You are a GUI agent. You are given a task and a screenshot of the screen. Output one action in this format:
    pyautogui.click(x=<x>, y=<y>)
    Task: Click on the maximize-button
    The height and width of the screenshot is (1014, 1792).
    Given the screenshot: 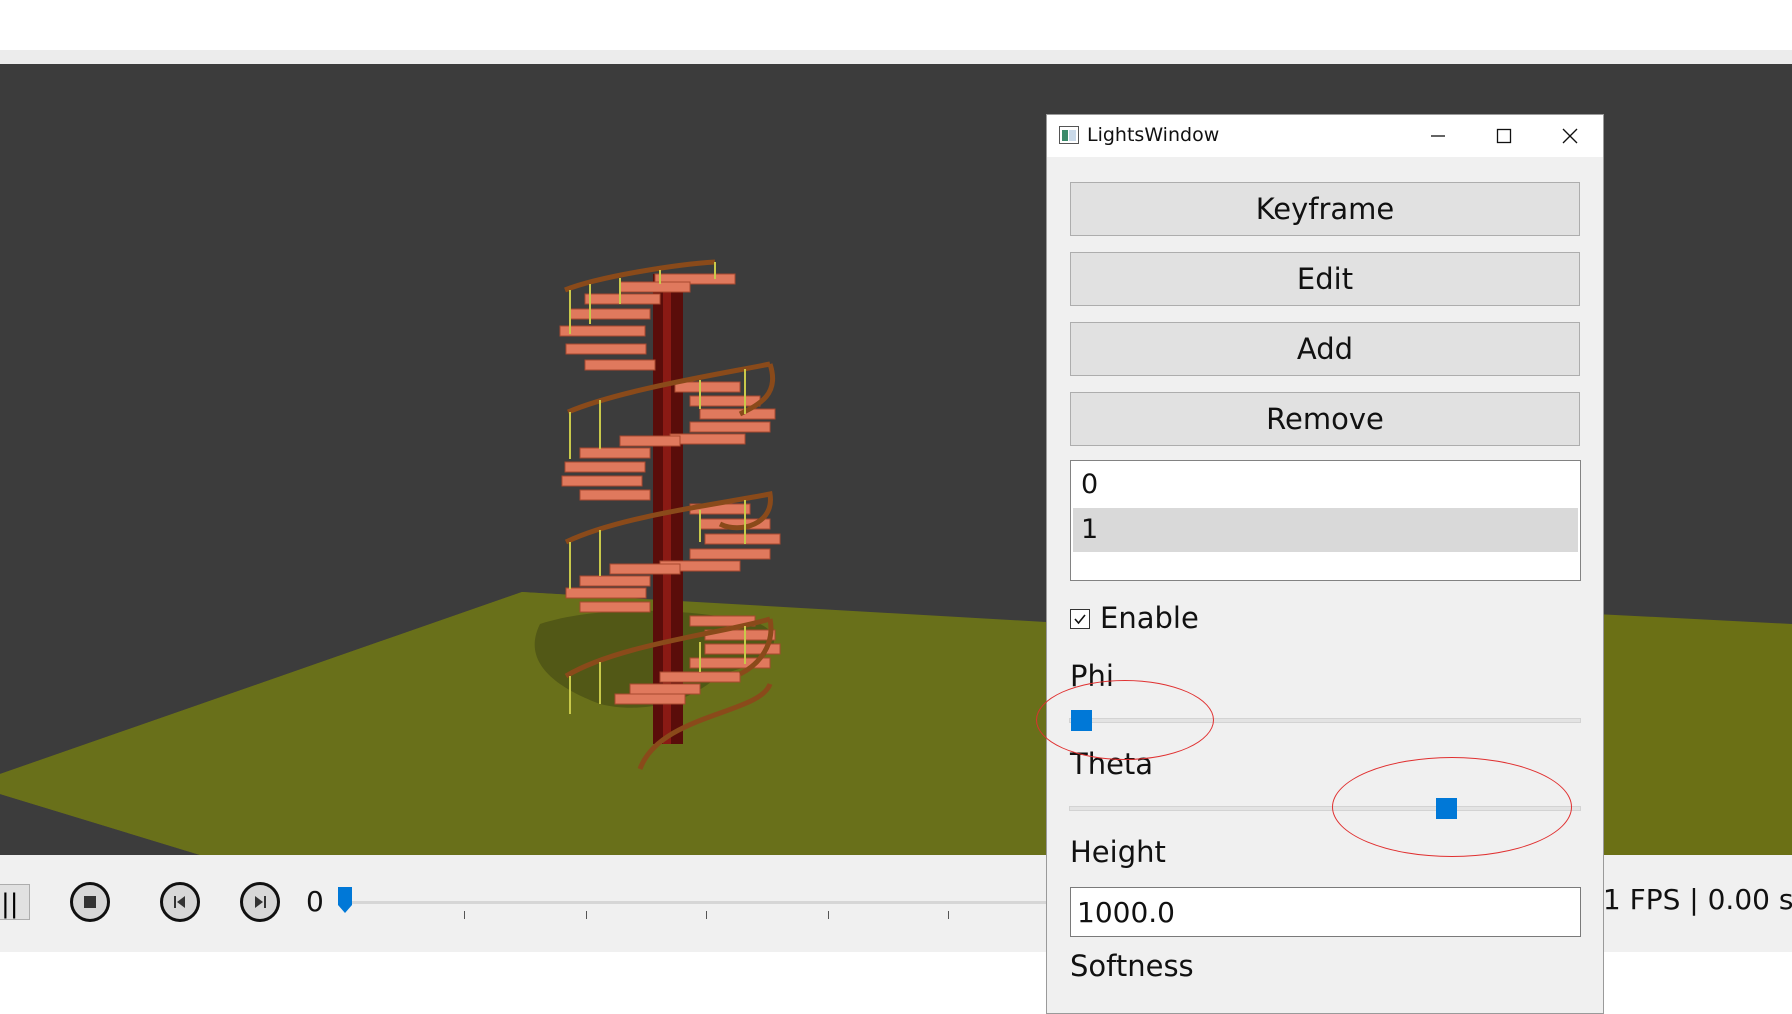 What is the action you would take?
    pyautogui.click(x=1504, y=136)
    